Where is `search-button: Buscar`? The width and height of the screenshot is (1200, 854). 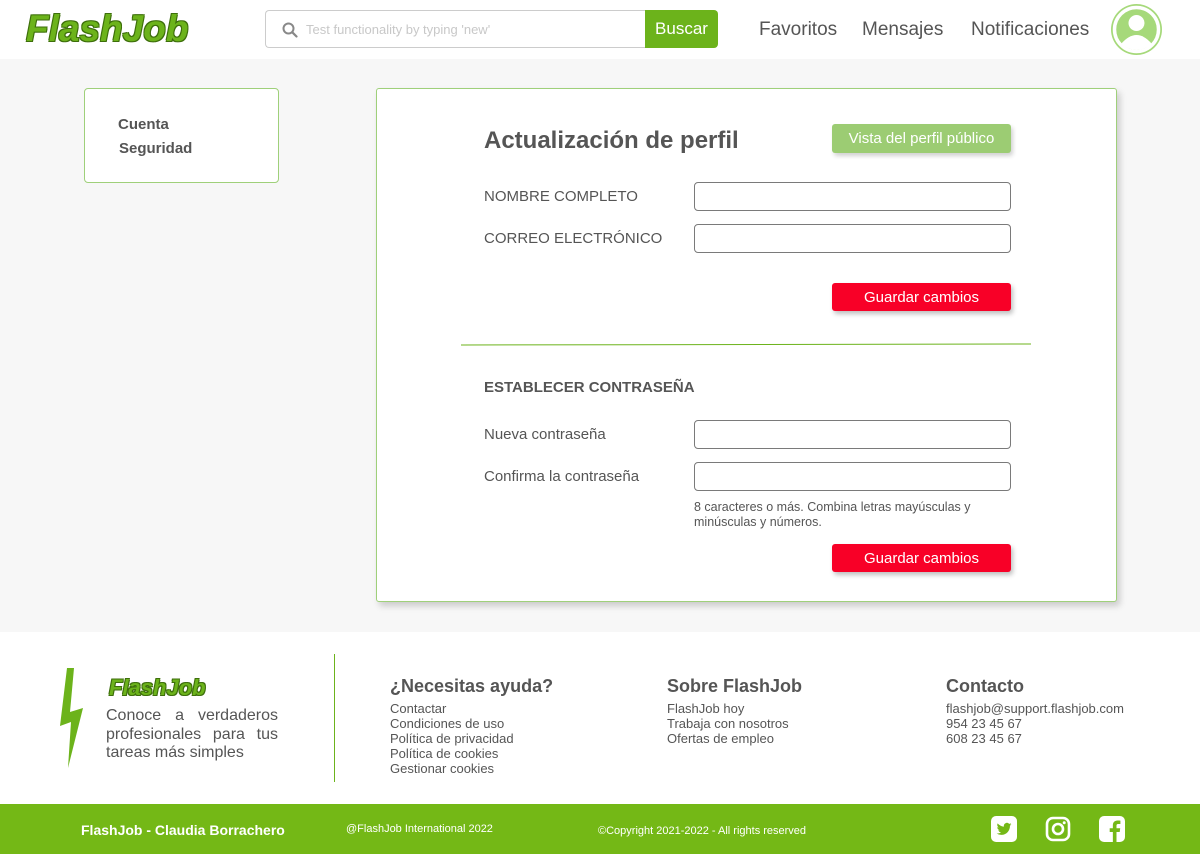
search-button: Buscar is located at coordinates (681, 29).